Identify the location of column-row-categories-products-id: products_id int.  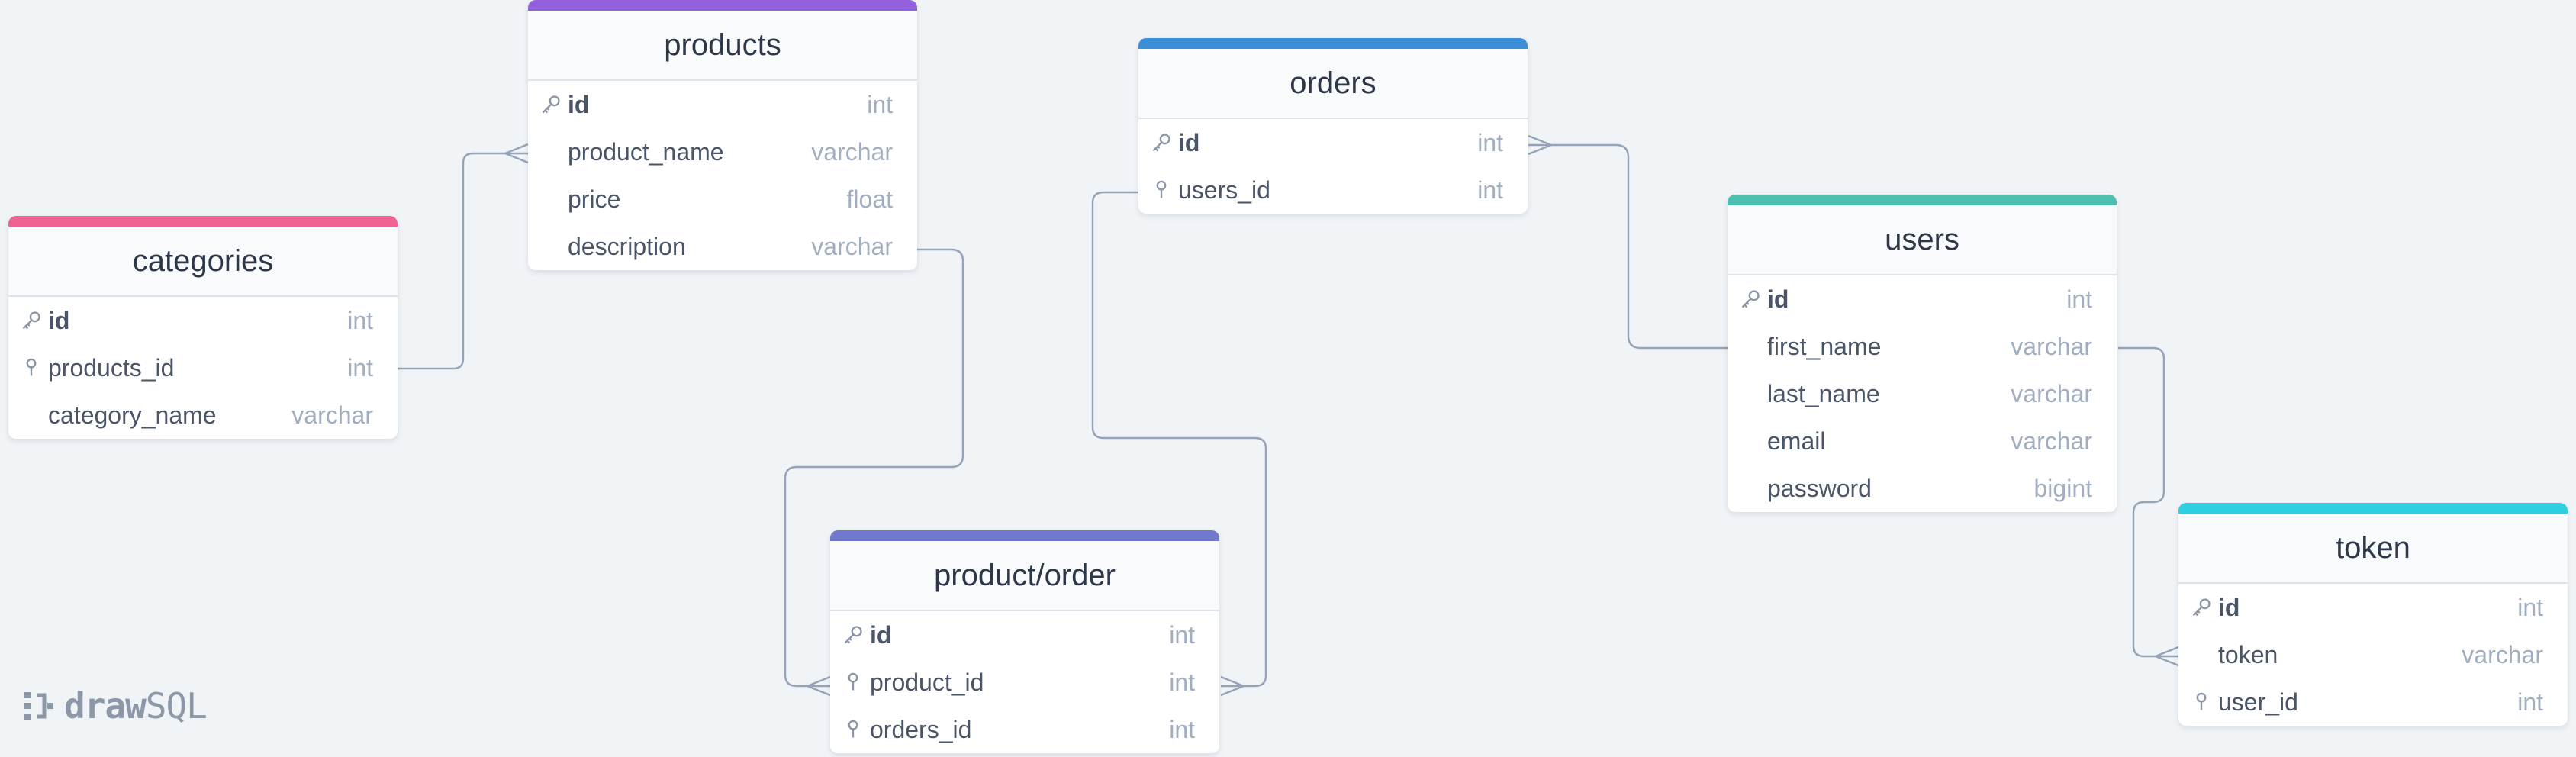
(203, 367).